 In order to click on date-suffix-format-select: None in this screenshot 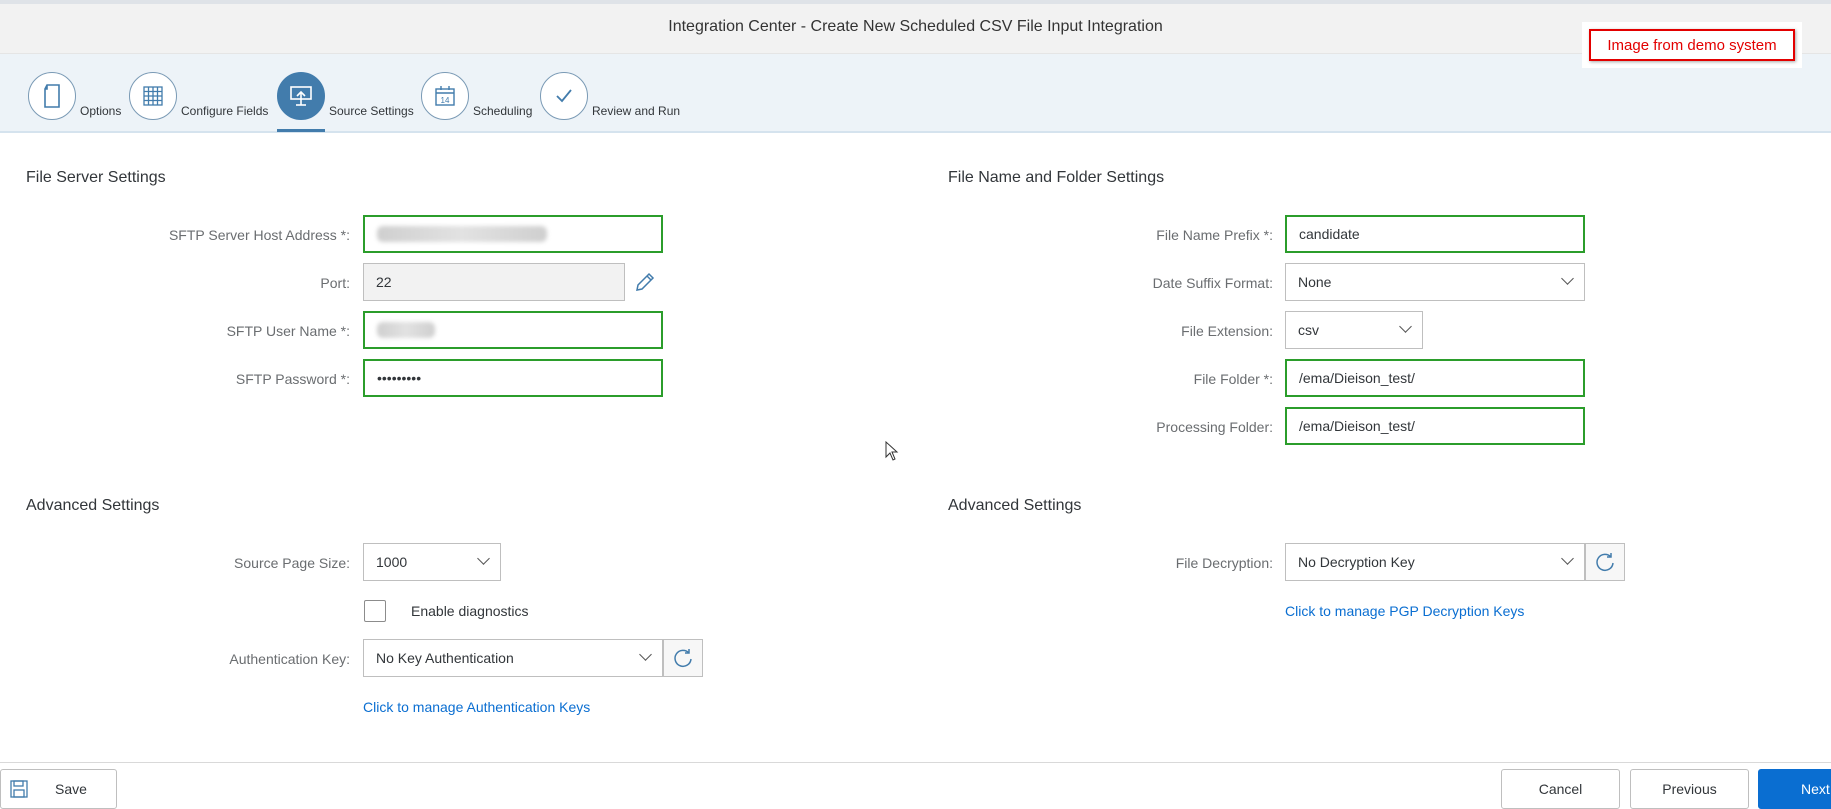, I will do `click(1435, 282)`.